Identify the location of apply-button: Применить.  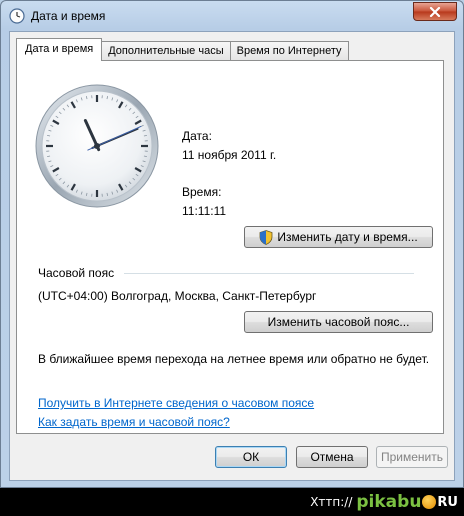
(412, 457).